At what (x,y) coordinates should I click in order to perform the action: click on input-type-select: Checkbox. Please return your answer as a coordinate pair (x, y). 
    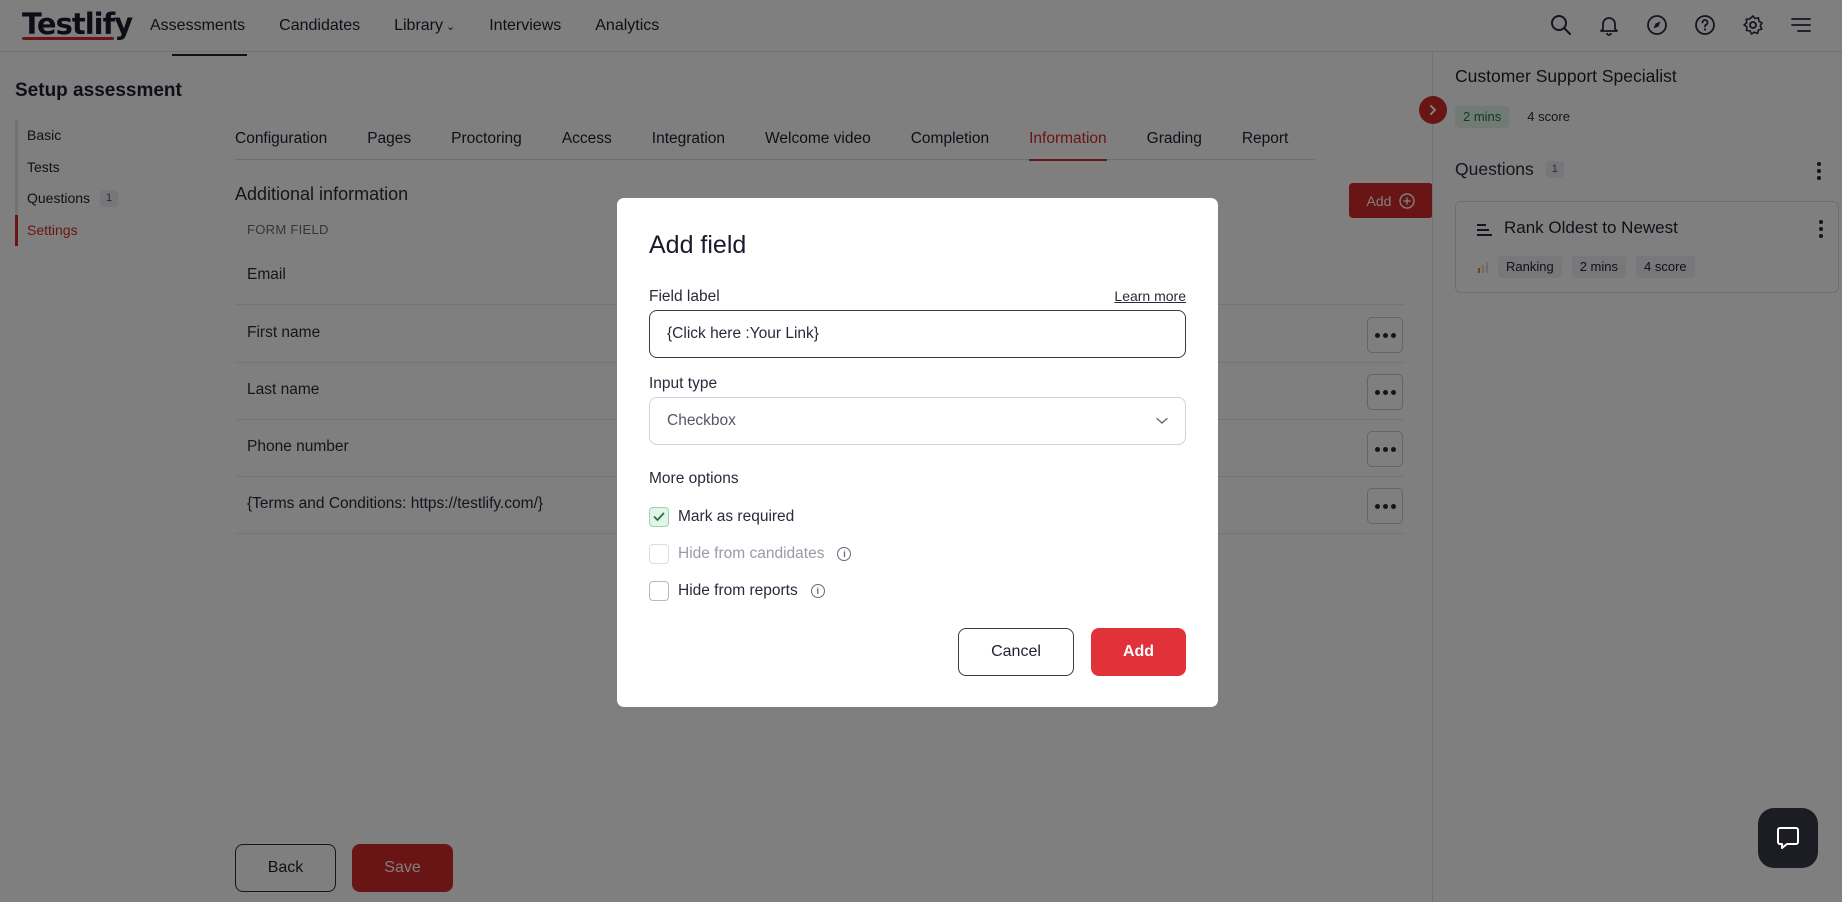
    Looking at the image, I should click on (917, 421).